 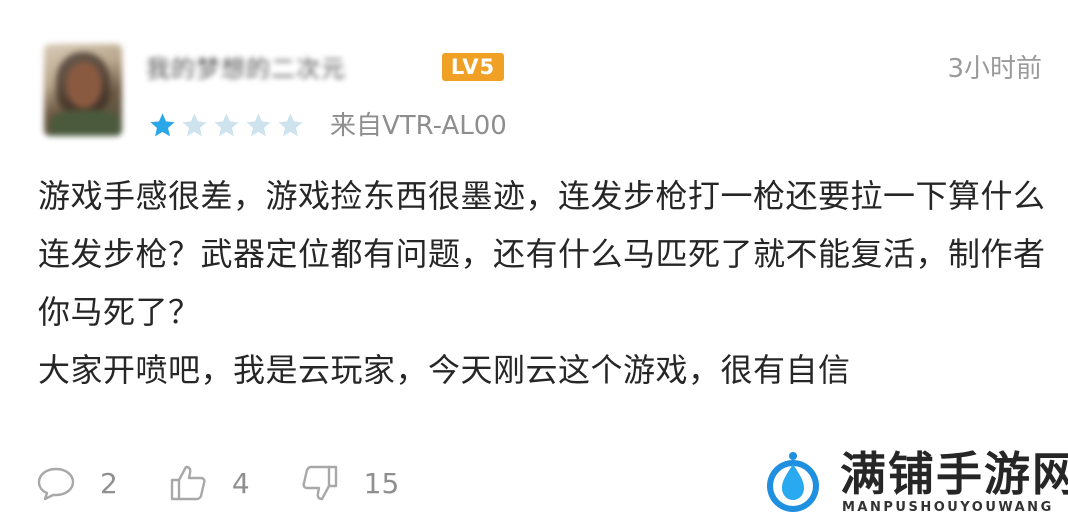 I want to click on site-watermark: 满铺手游网 MANPUSHOUYOUWANG, so click(x=914, y=483).